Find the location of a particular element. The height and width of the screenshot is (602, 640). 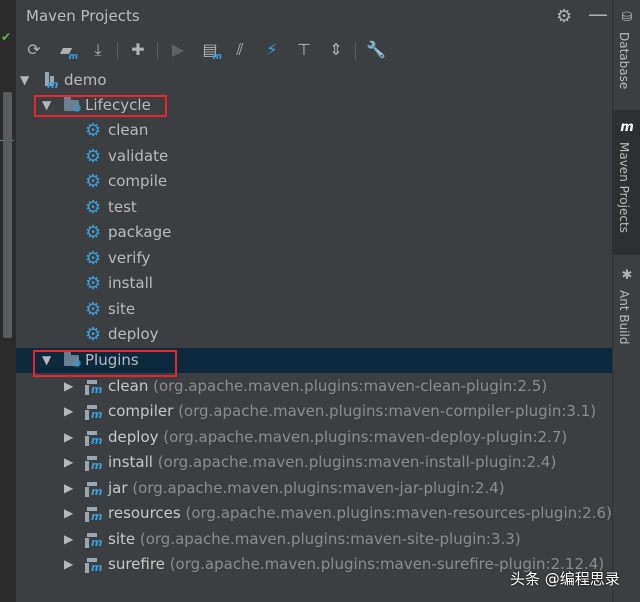

goal-label: clean is located at coordinates (128, 130).